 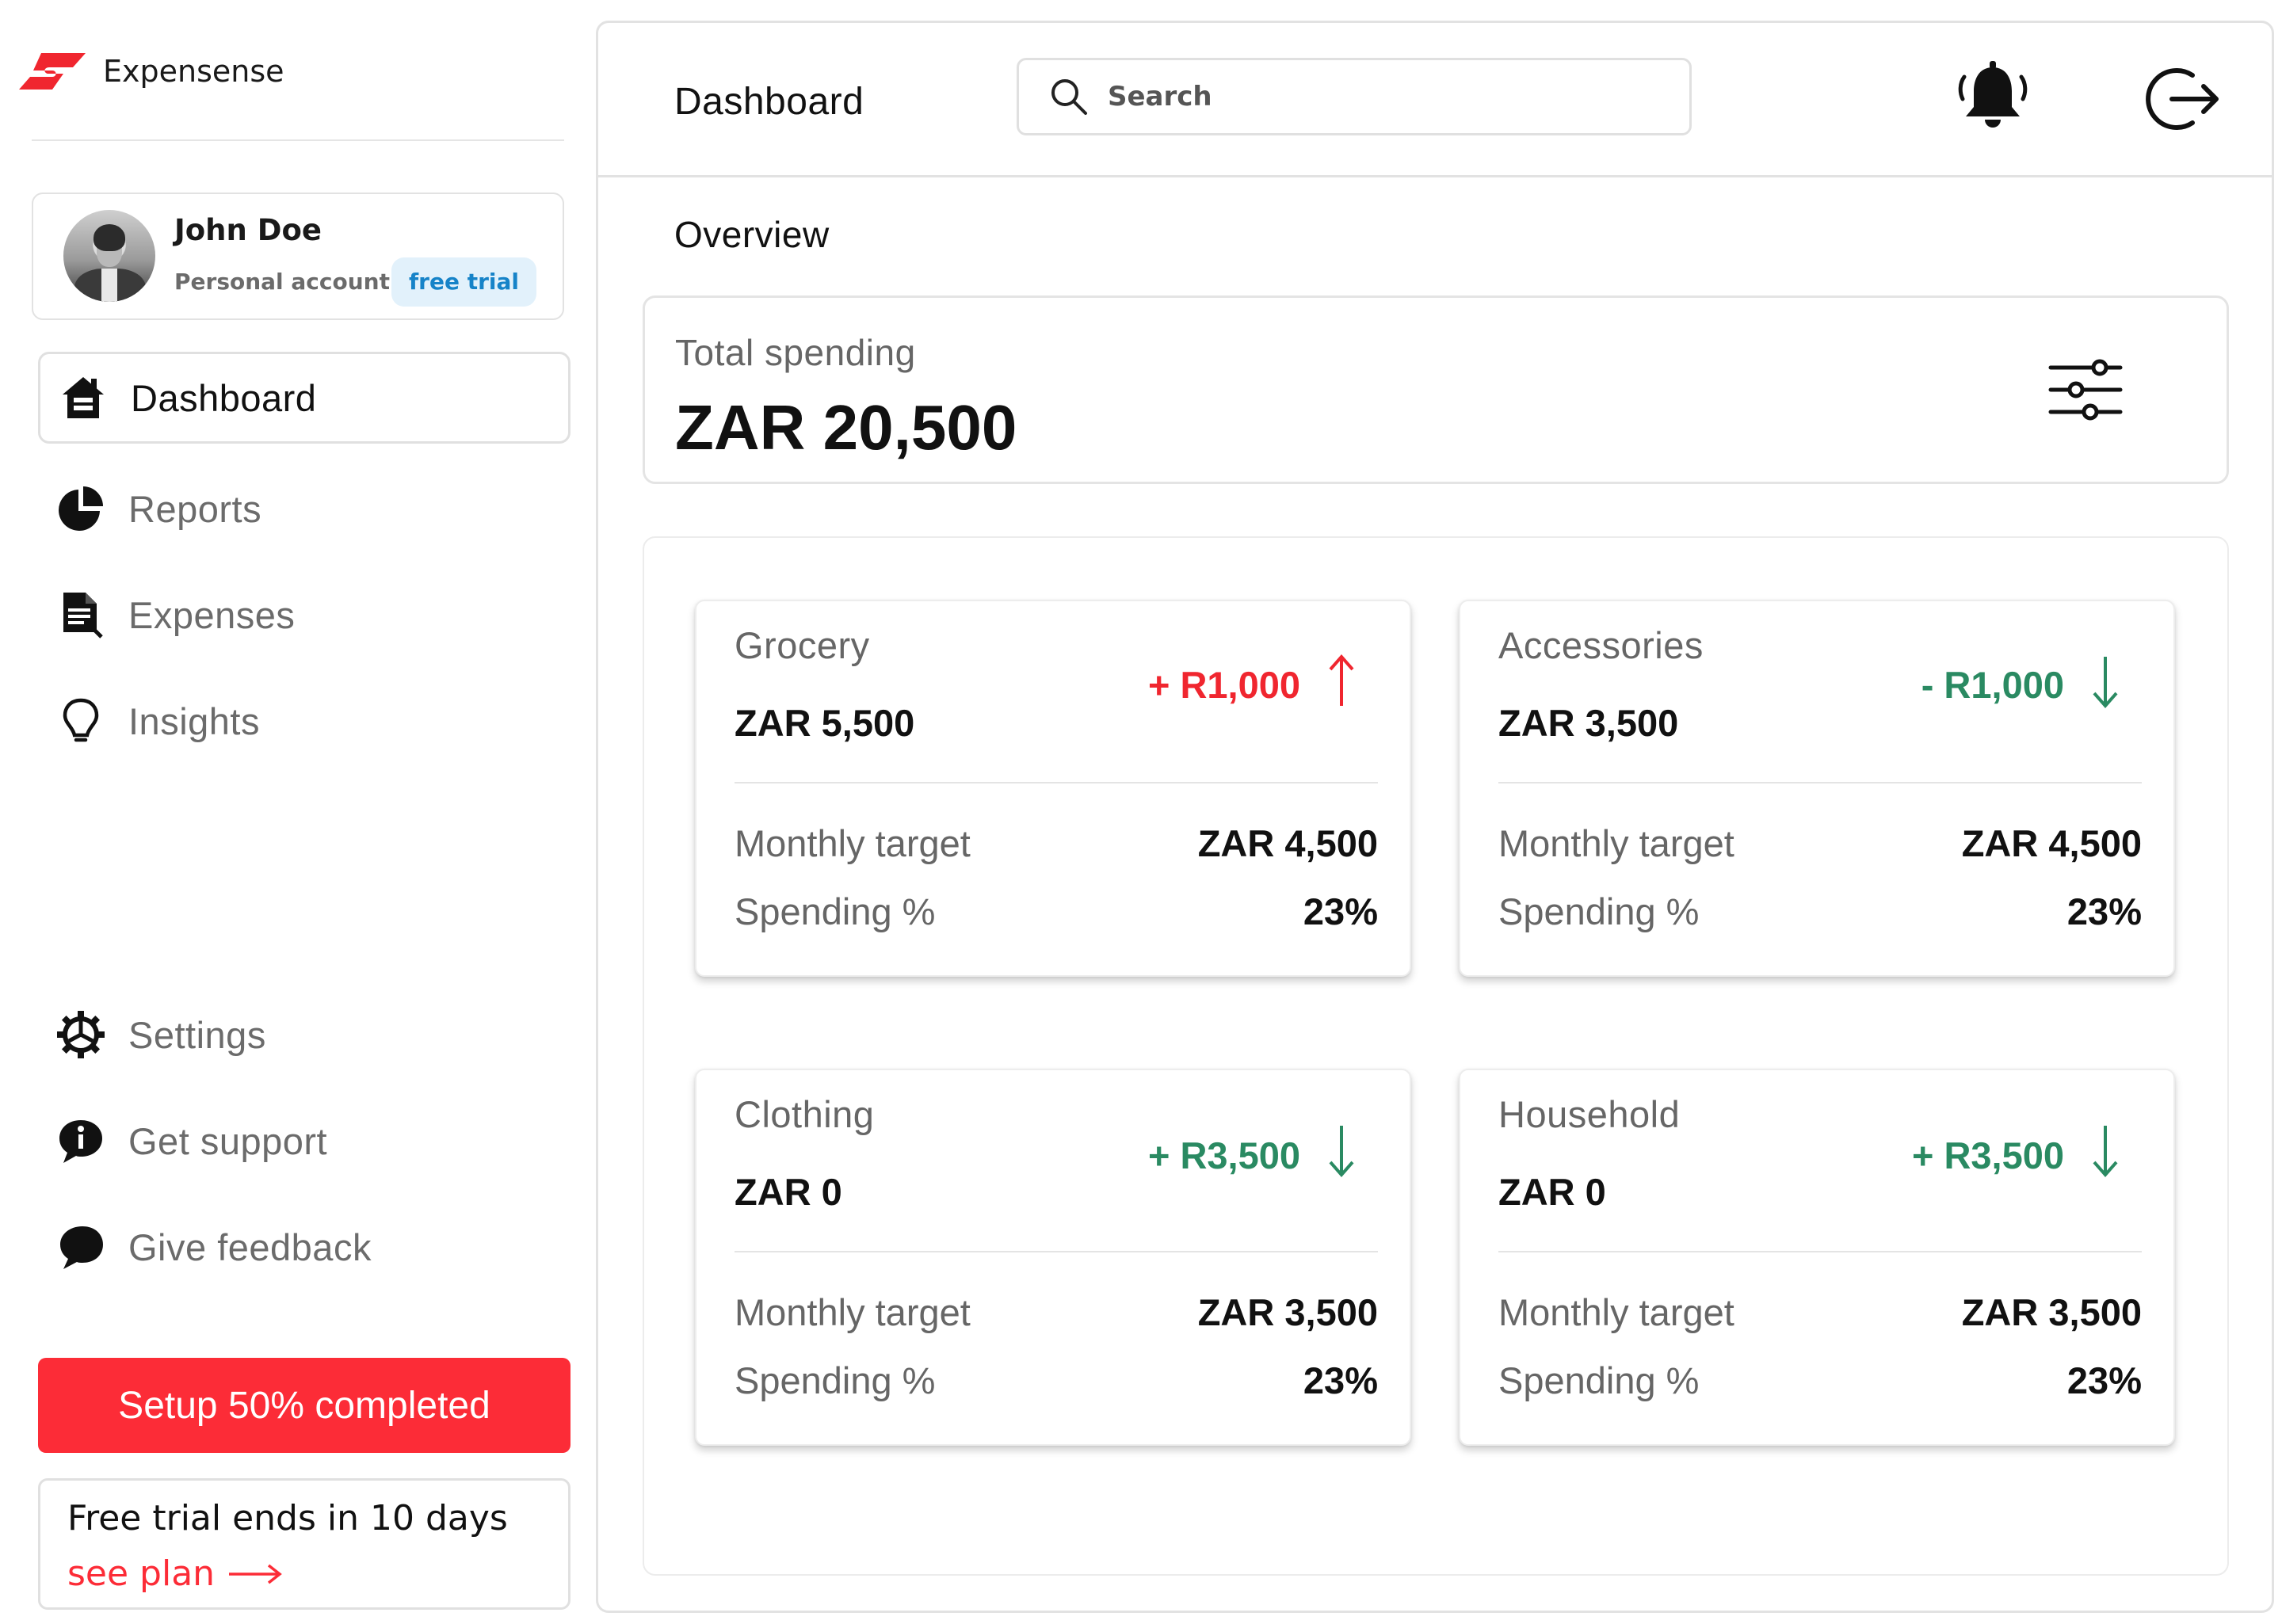 What do you see at coordinates (1589, 1114) in the screenshot?
I see `category-name: Household` at bounding box center [1589, 1114].